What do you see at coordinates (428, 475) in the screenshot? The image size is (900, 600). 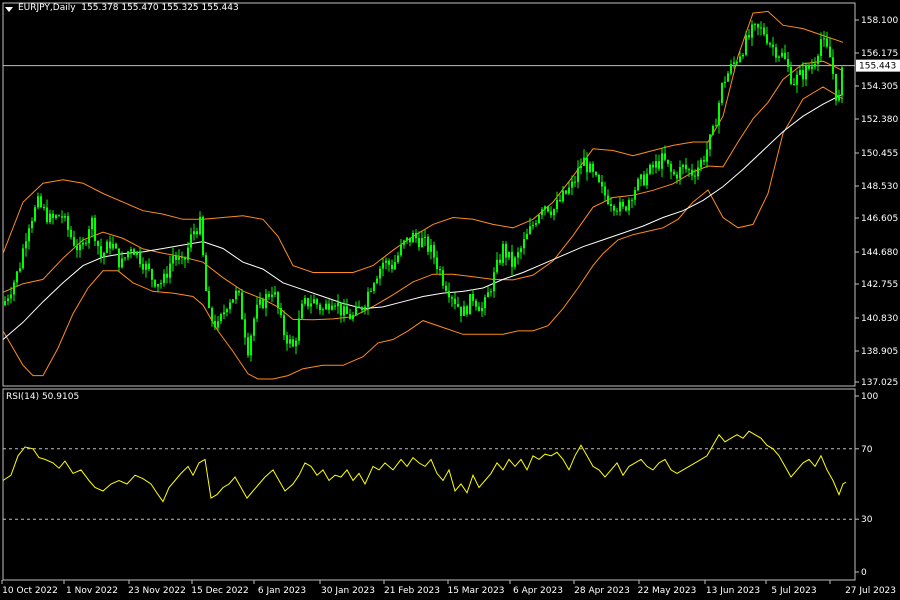 I see `rsi-plot` at bounding box center [428, 475].